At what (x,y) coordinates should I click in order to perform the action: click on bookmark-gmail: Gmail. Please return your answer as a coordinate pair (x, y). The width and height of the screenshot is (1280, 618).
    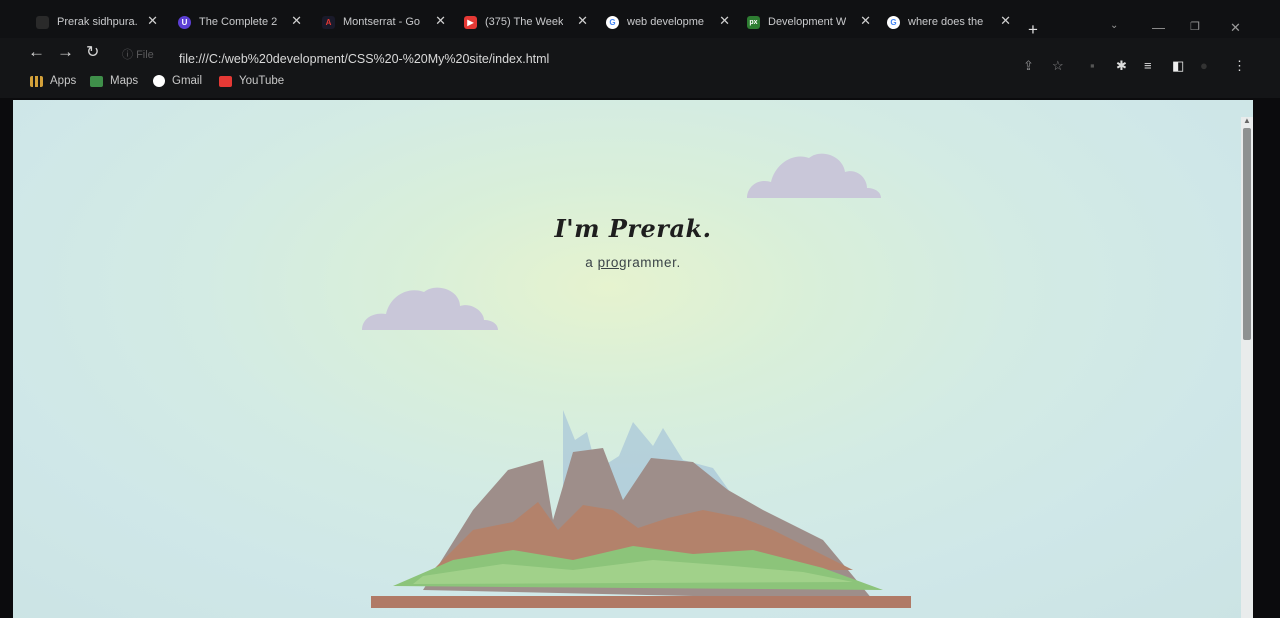
    Looking at the image, I should click on (177, 81).